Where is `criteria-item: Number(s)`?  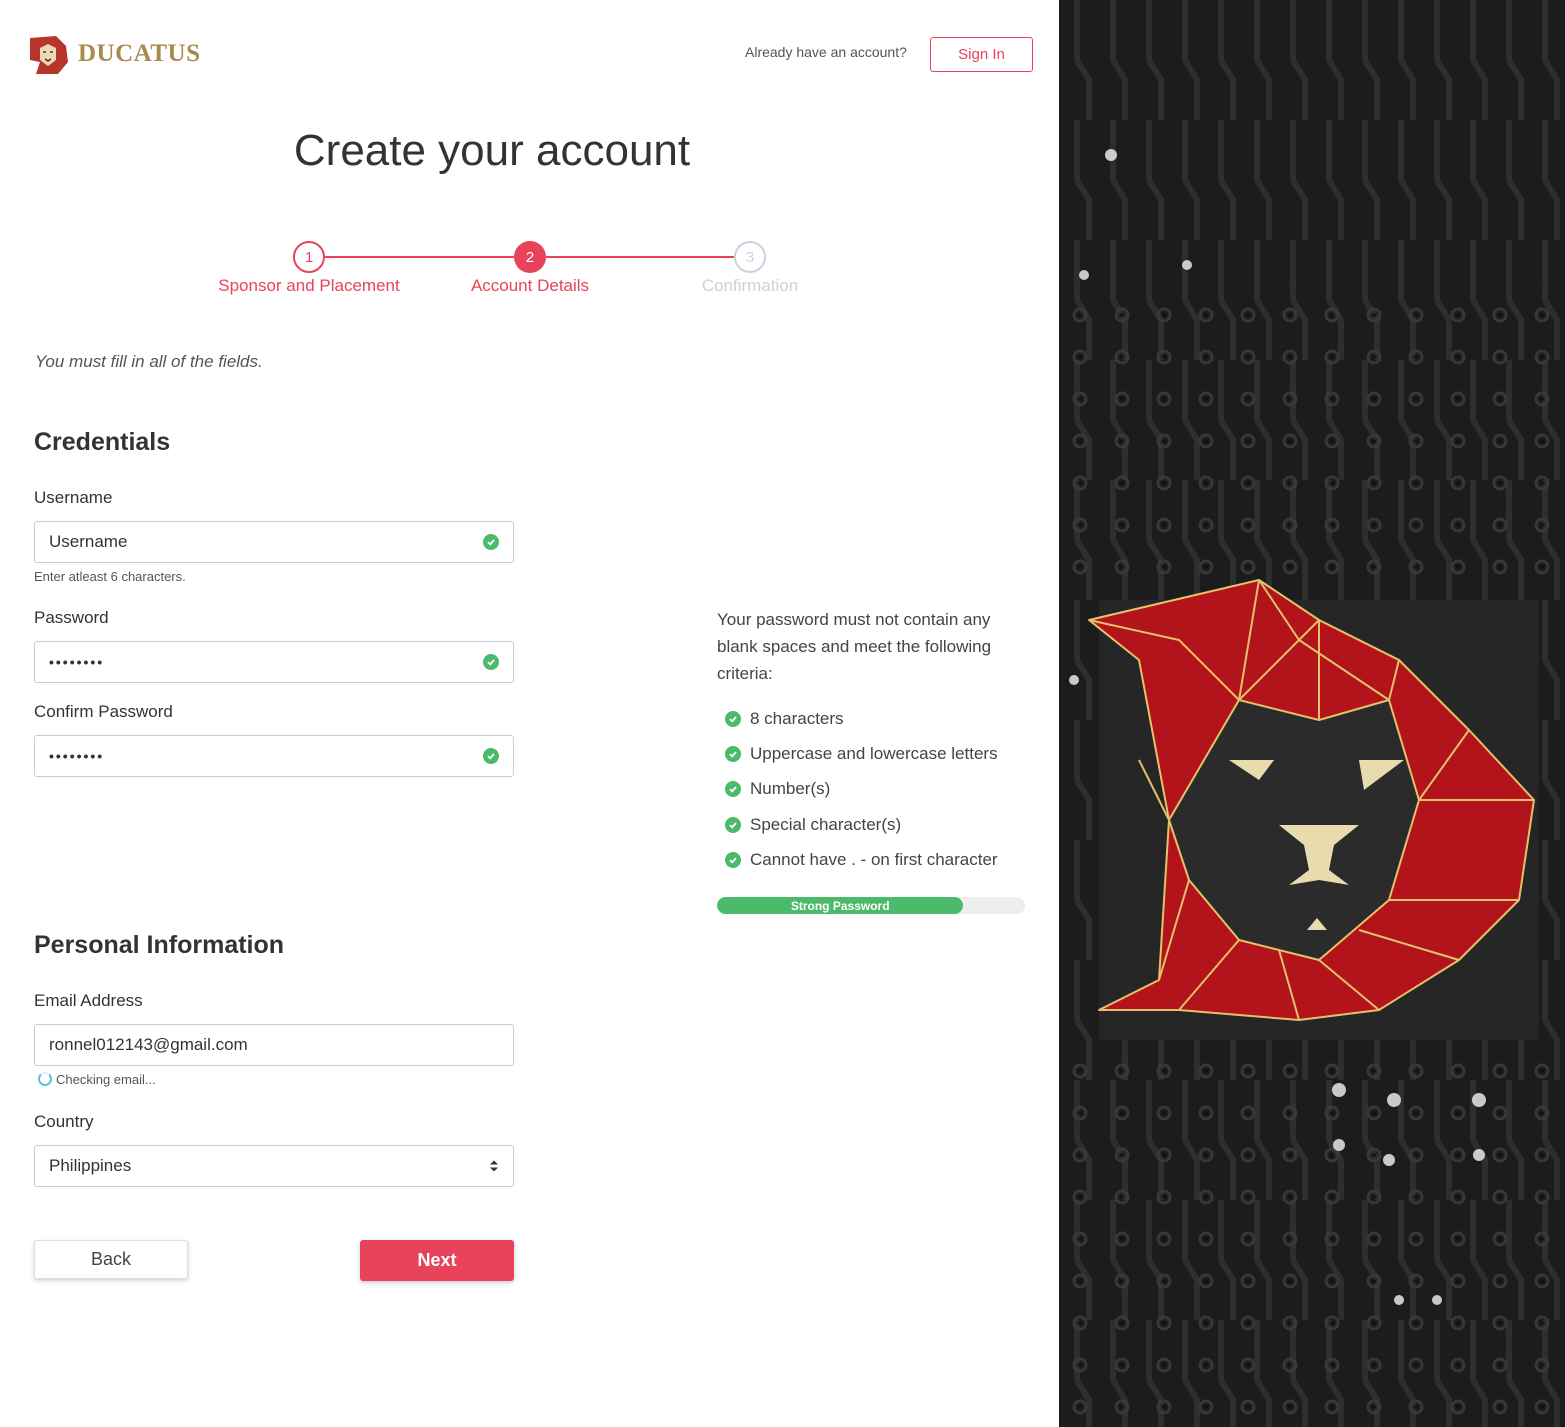 criteria-item: Number(s) is located at coordinates (777, 789).